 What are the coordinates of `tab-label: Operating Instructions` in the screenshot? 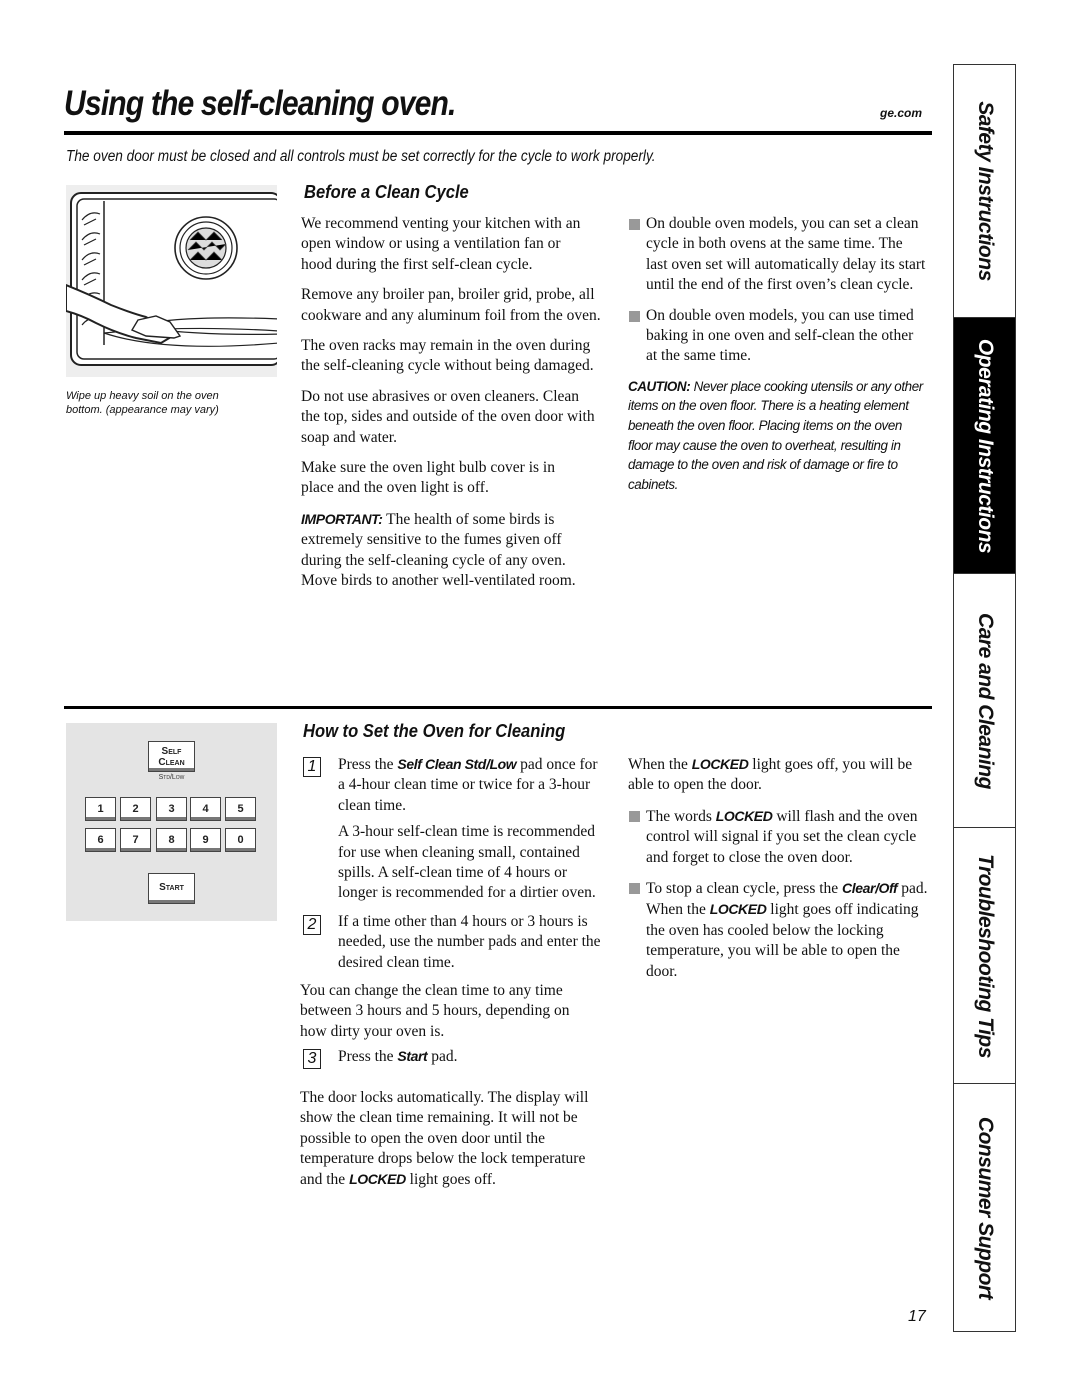 It's located at (985, 445).